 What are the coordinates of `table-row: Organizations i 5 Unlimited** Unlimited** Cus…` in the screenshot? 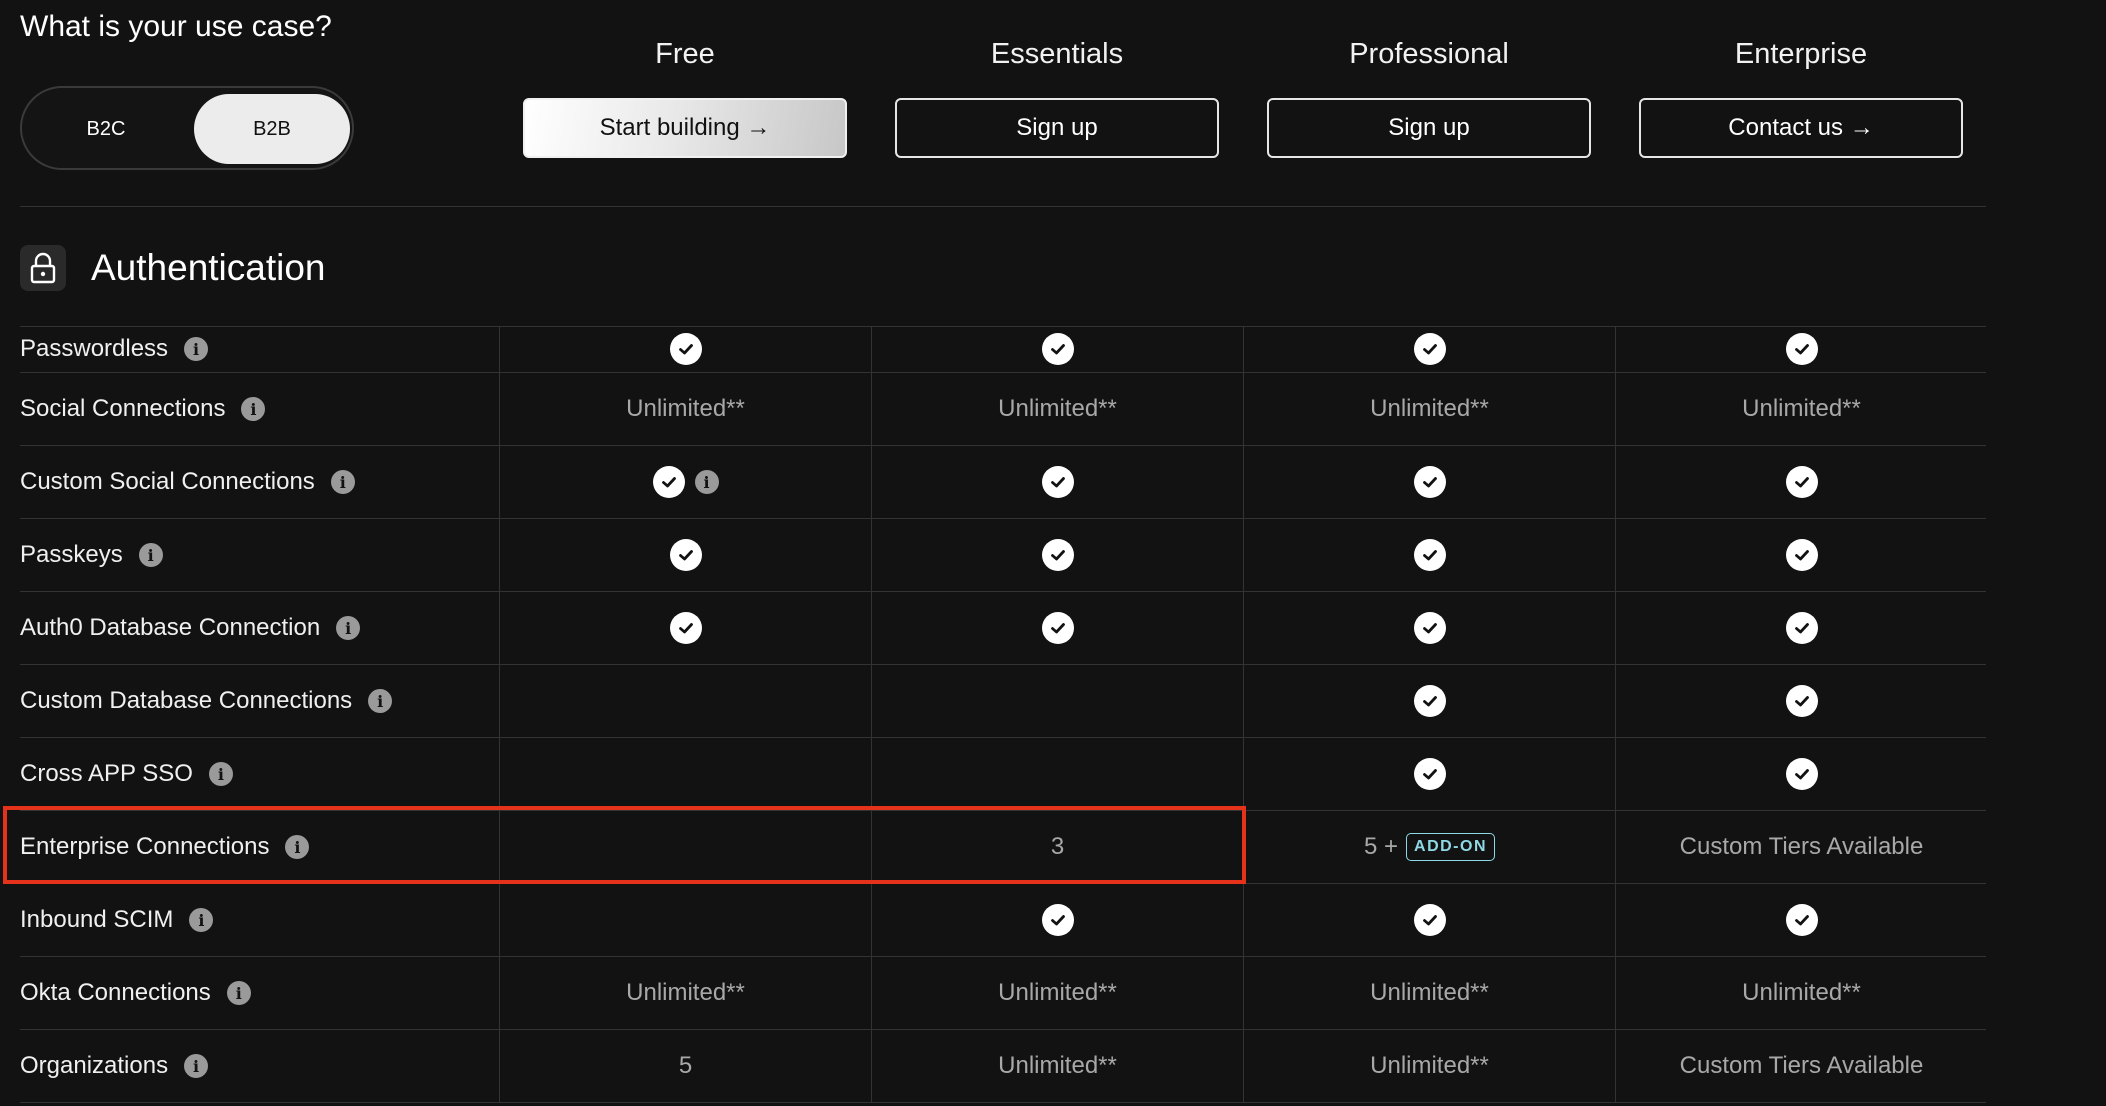 It's located at (1003, 1066).